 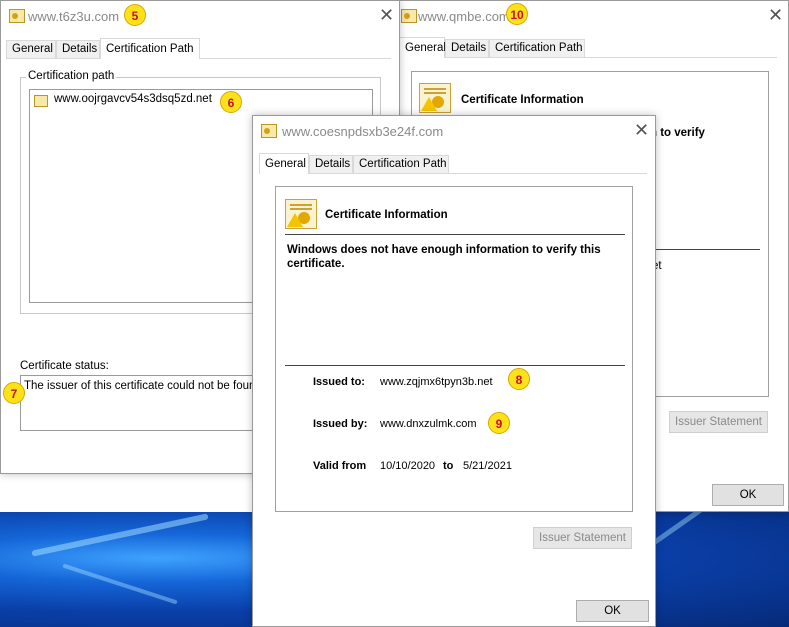 What do you see at coordinates (340, 424) in the screenshot?
I see `issued-by-label: Issued by:` at bounding box center [340, 424].